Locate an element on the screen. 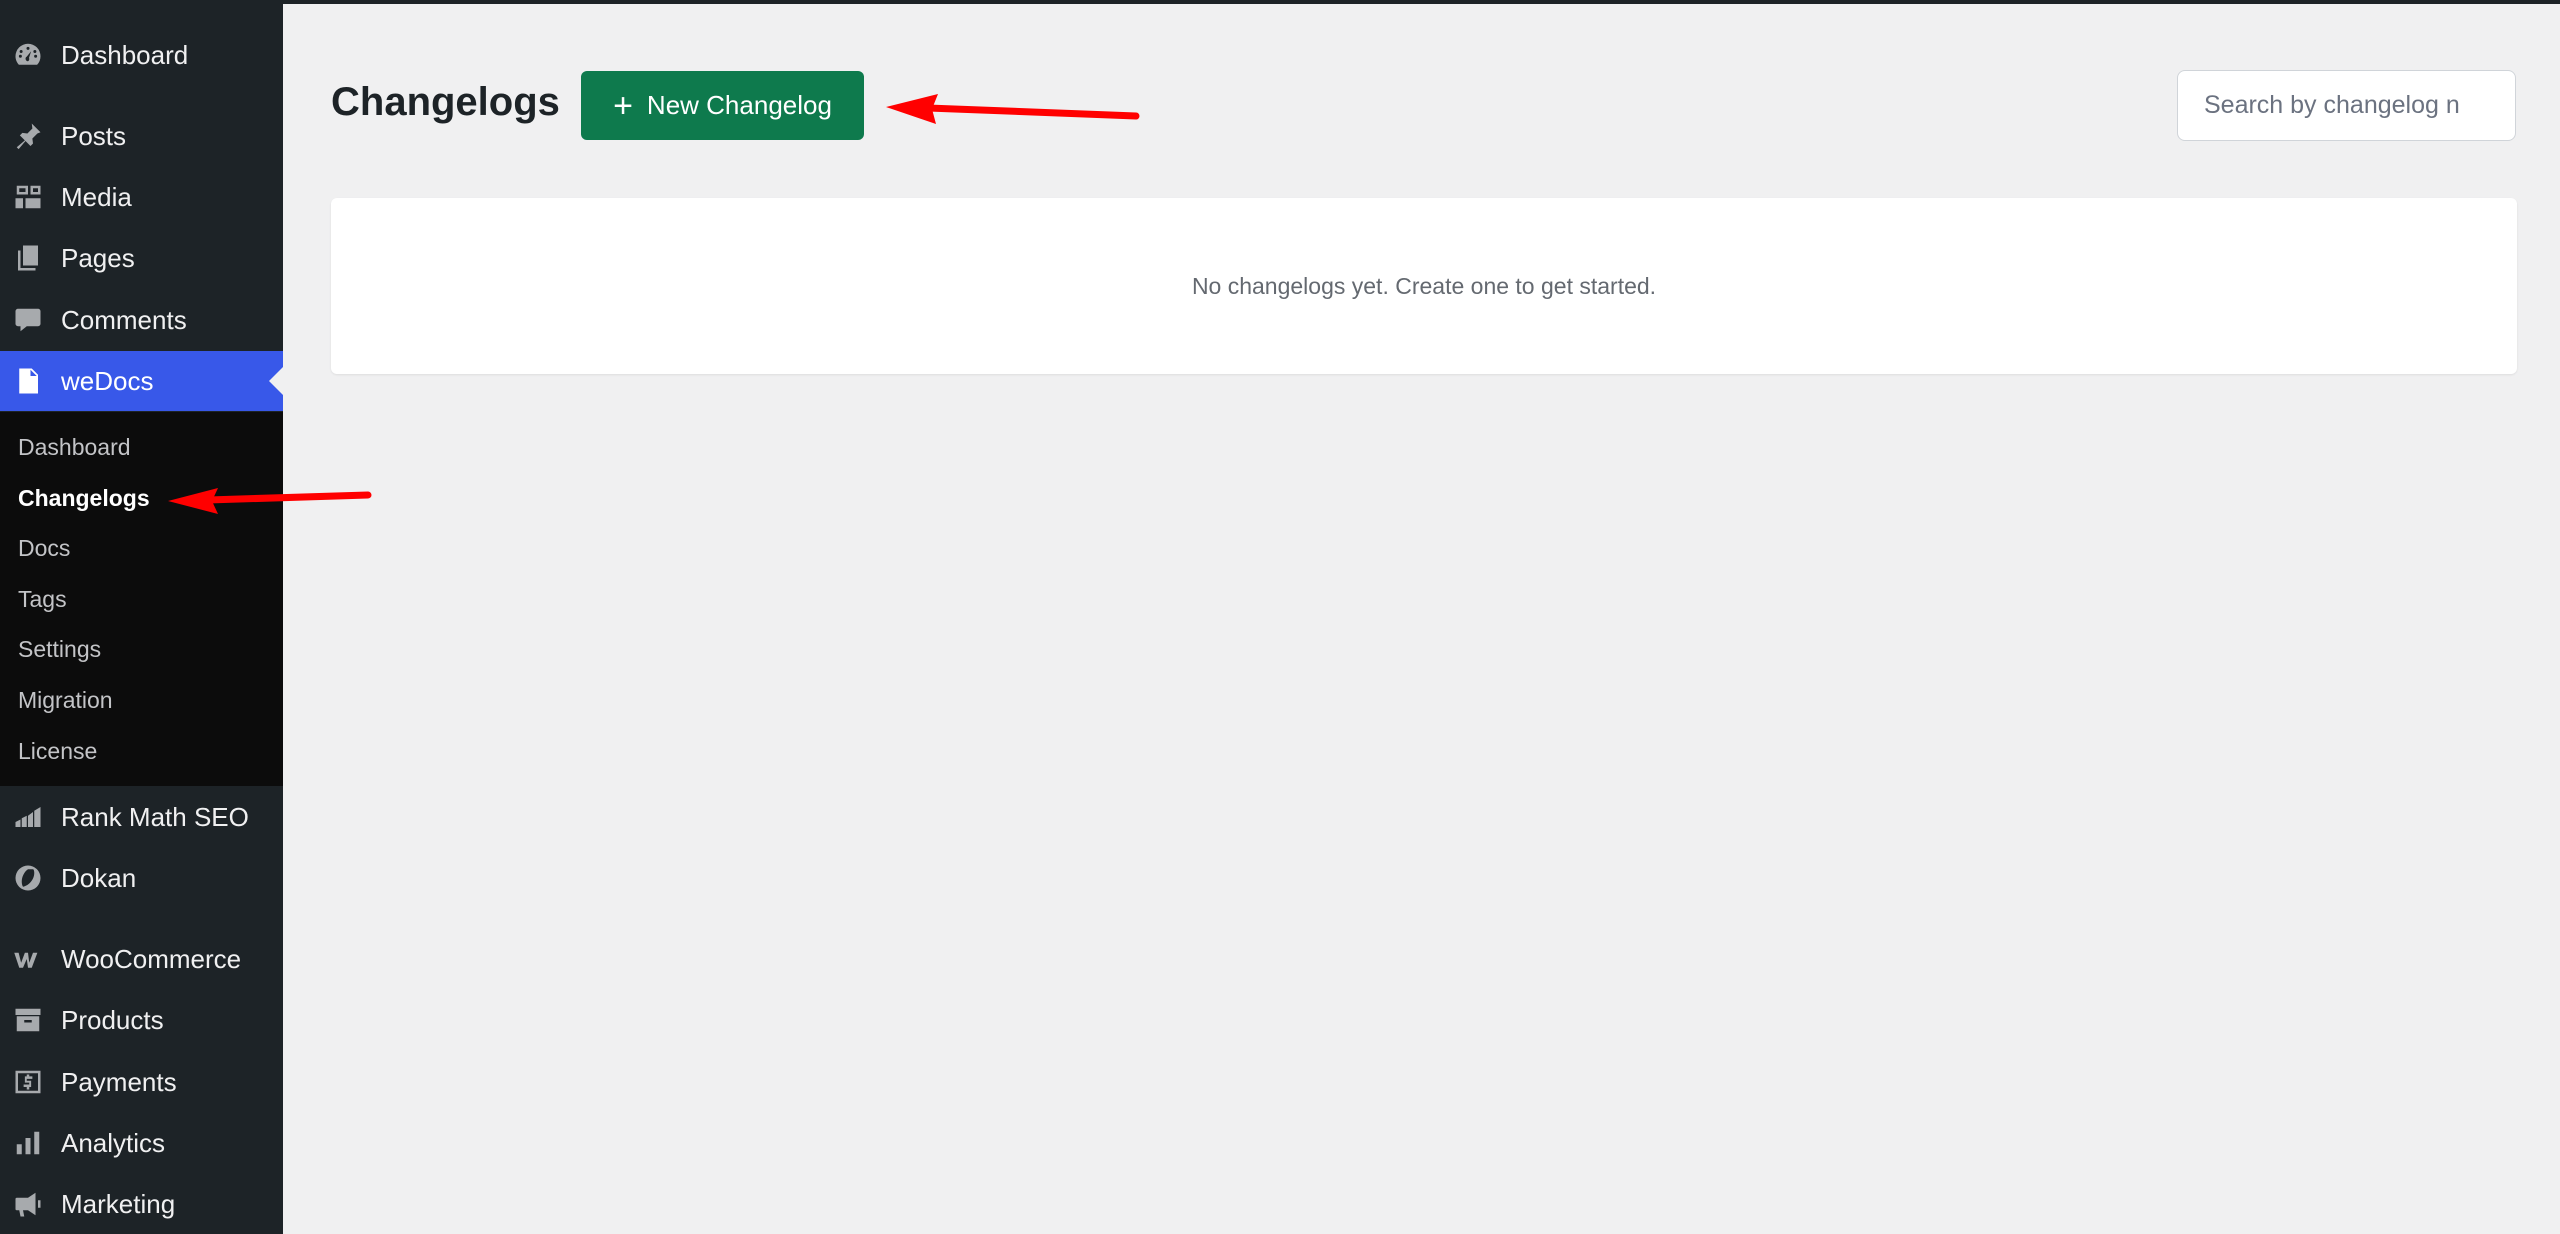  new-changelog-button: + New Changelog is located at coordinates (722, 105).